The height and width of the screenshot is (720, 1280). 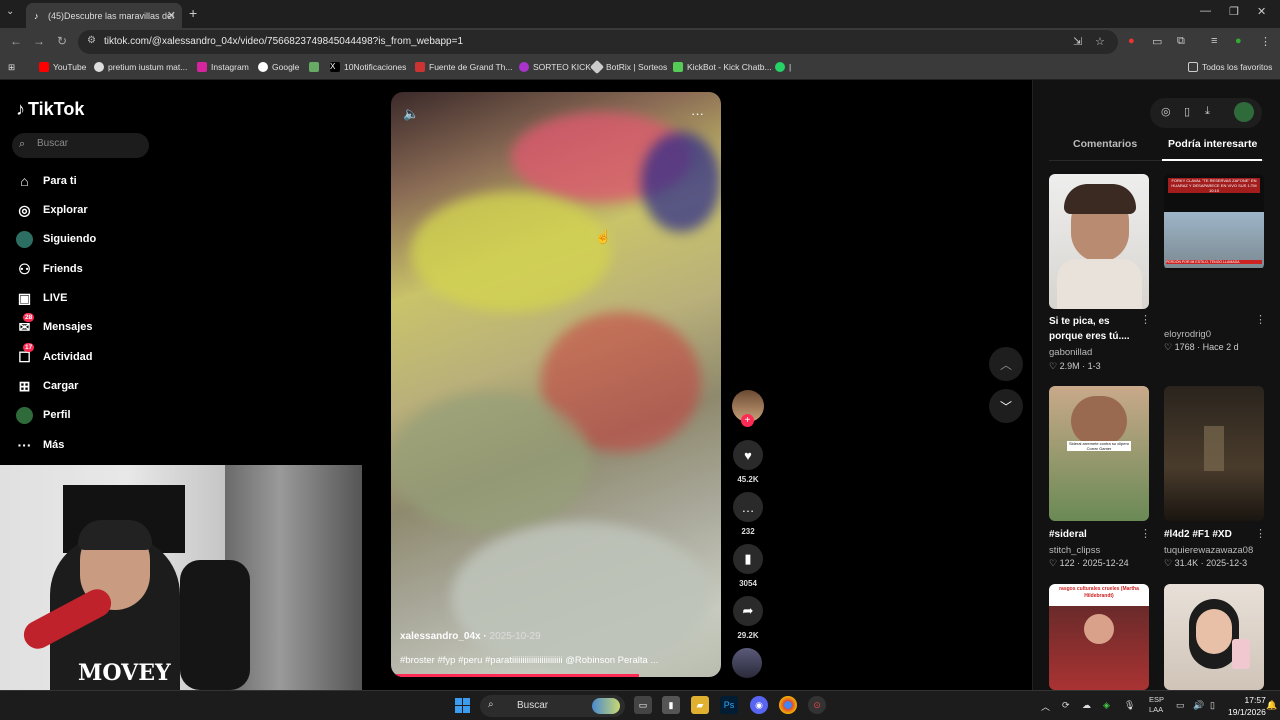 I want to click on back-icon: ←, so click(x=16, y=41).